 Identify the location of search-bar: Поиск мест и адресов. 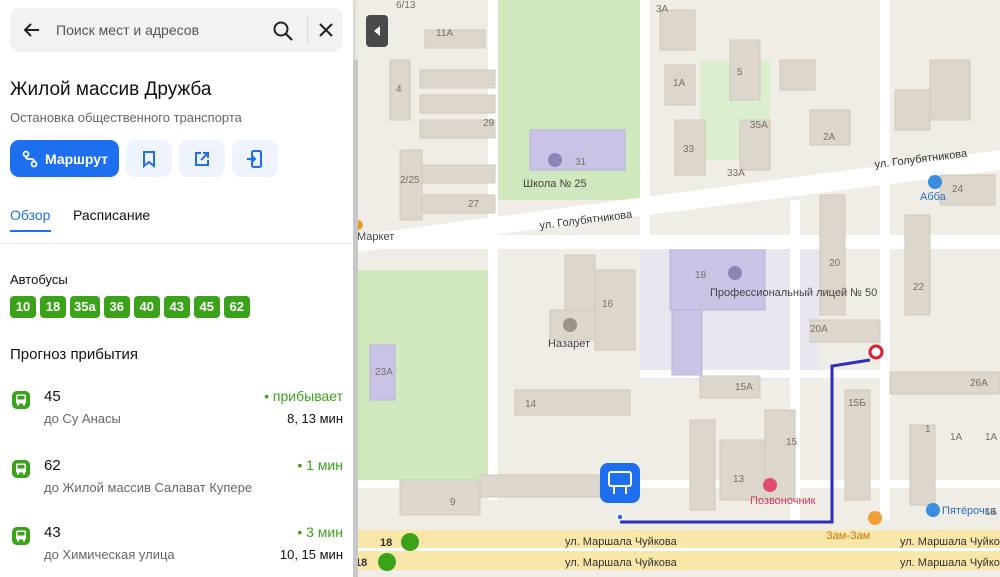
(176, 30).